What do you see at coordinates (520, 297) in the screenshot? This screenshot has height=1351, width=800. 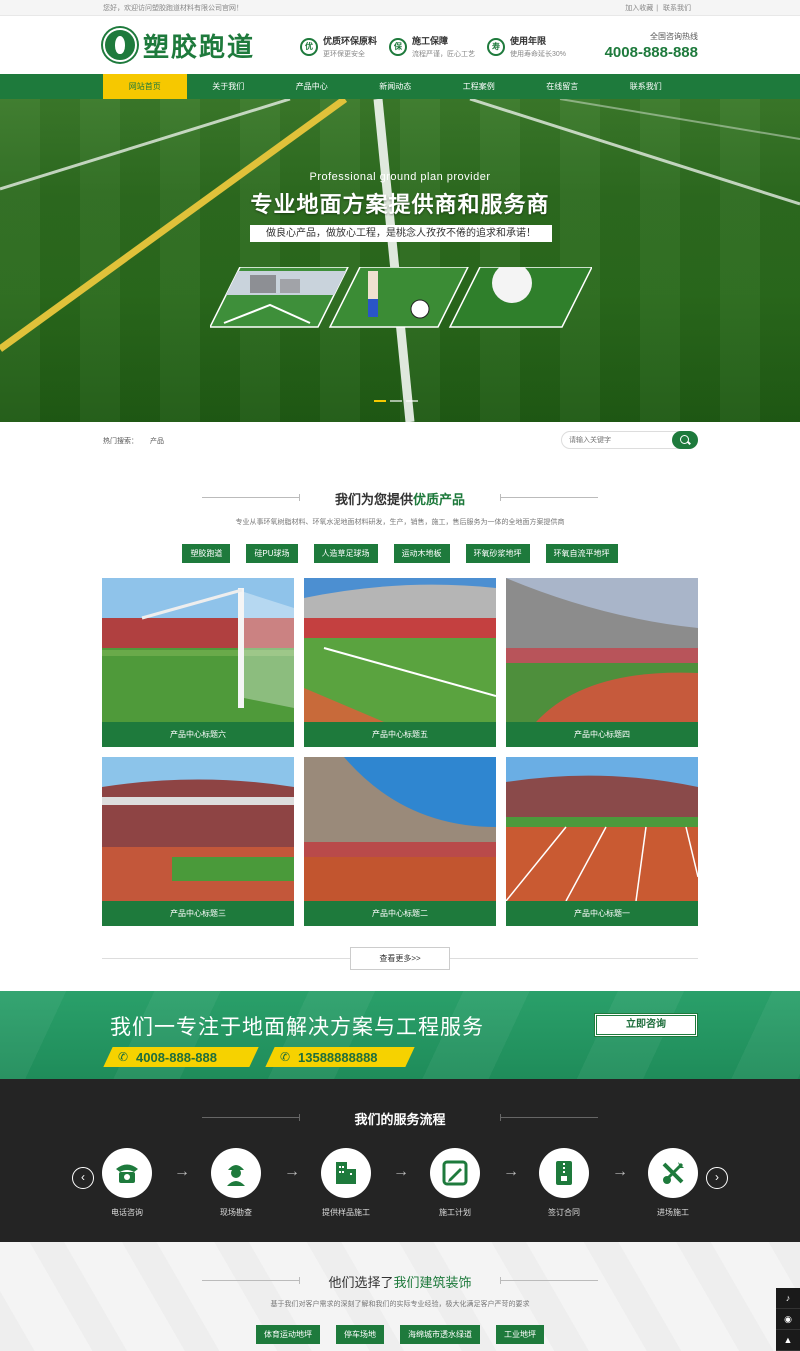 I see `thumb-golf` at bounding box center [520, 297].